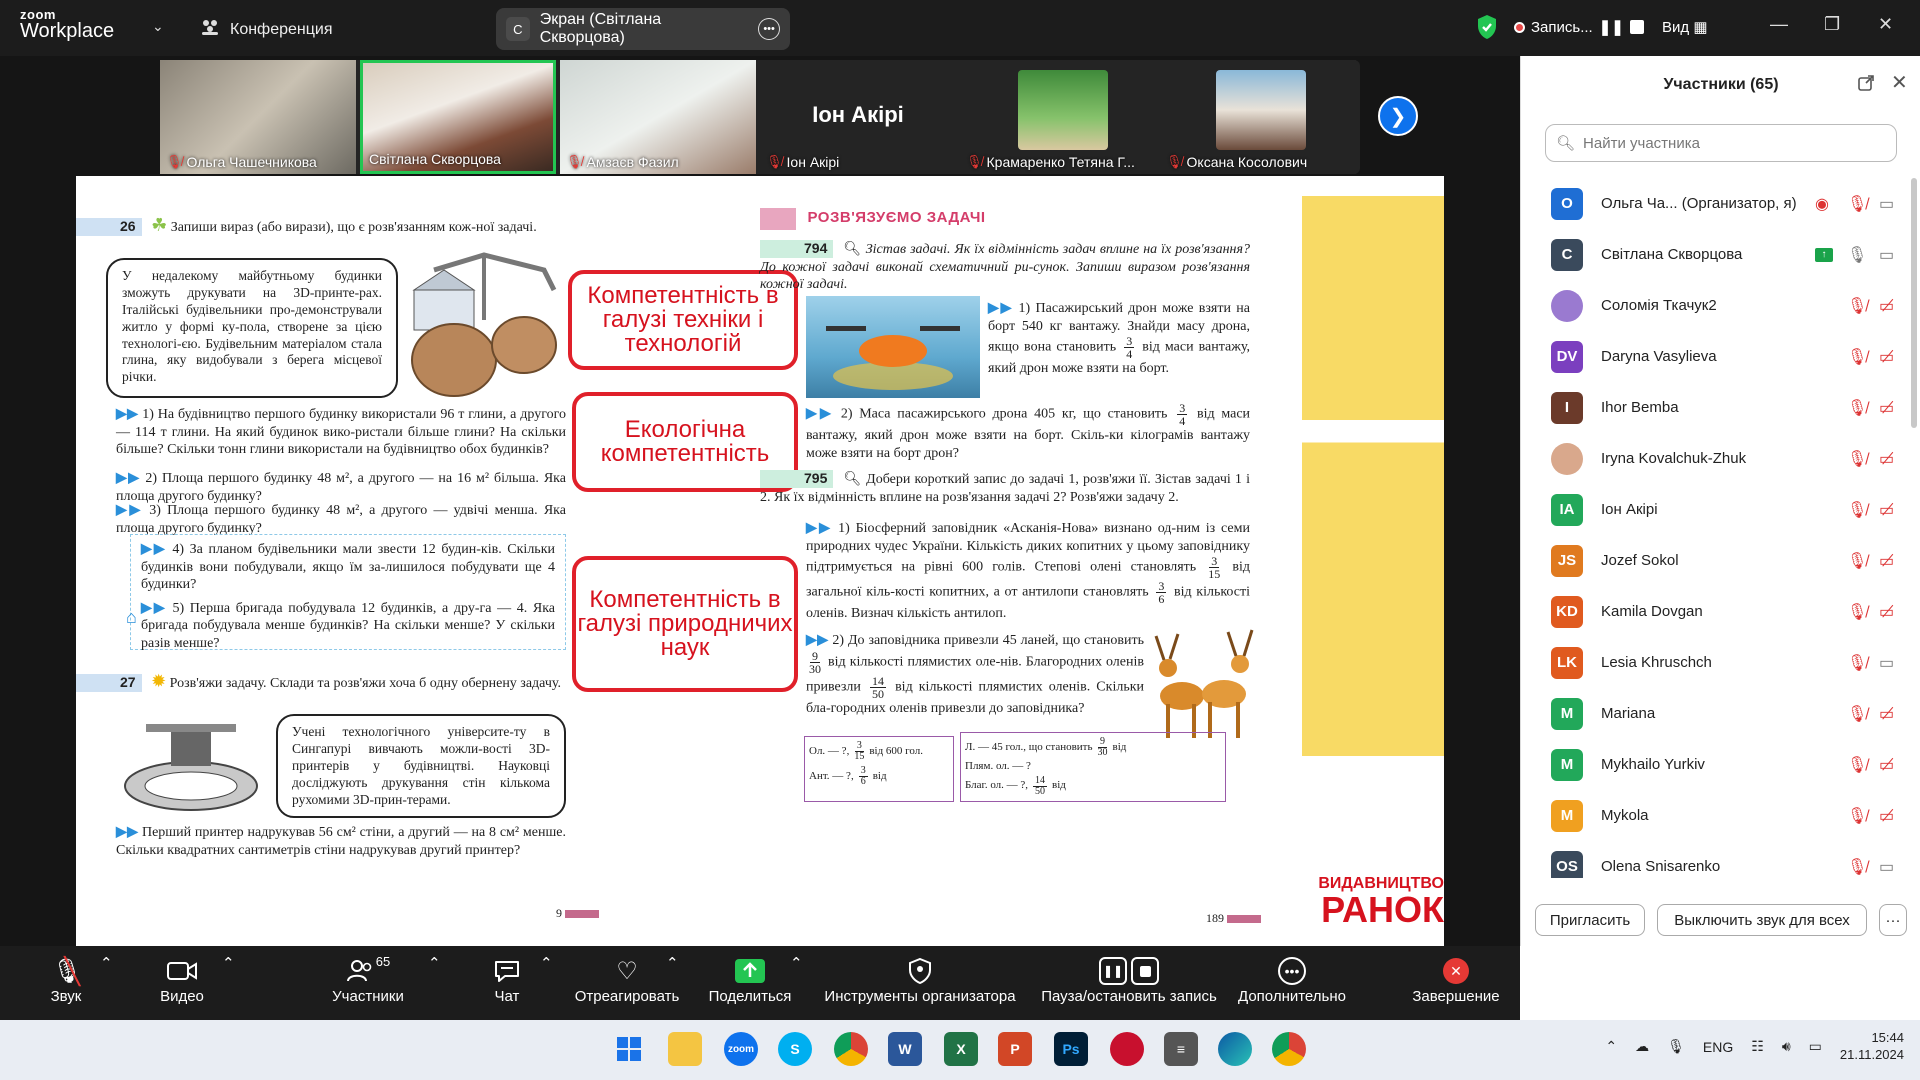 The height and width of the screenshot is (1080, 1920). What do you see at coordinates (1914, 303) in the screenshot?
I see `panel-scrollbar` at bounding box center [1914, 303].